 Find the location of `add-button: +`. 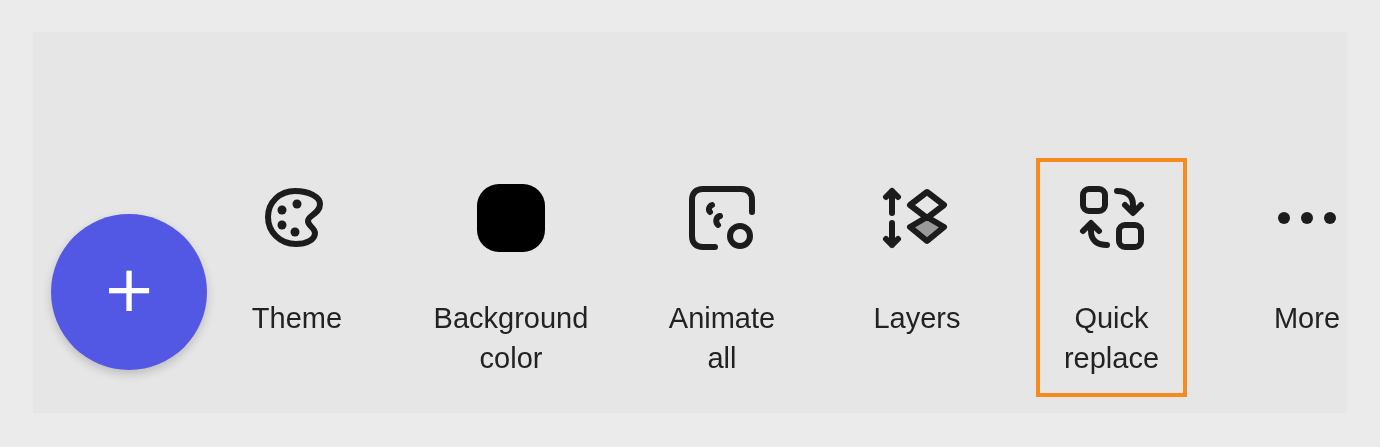

add-button: + is located at coordinates (129, 292).